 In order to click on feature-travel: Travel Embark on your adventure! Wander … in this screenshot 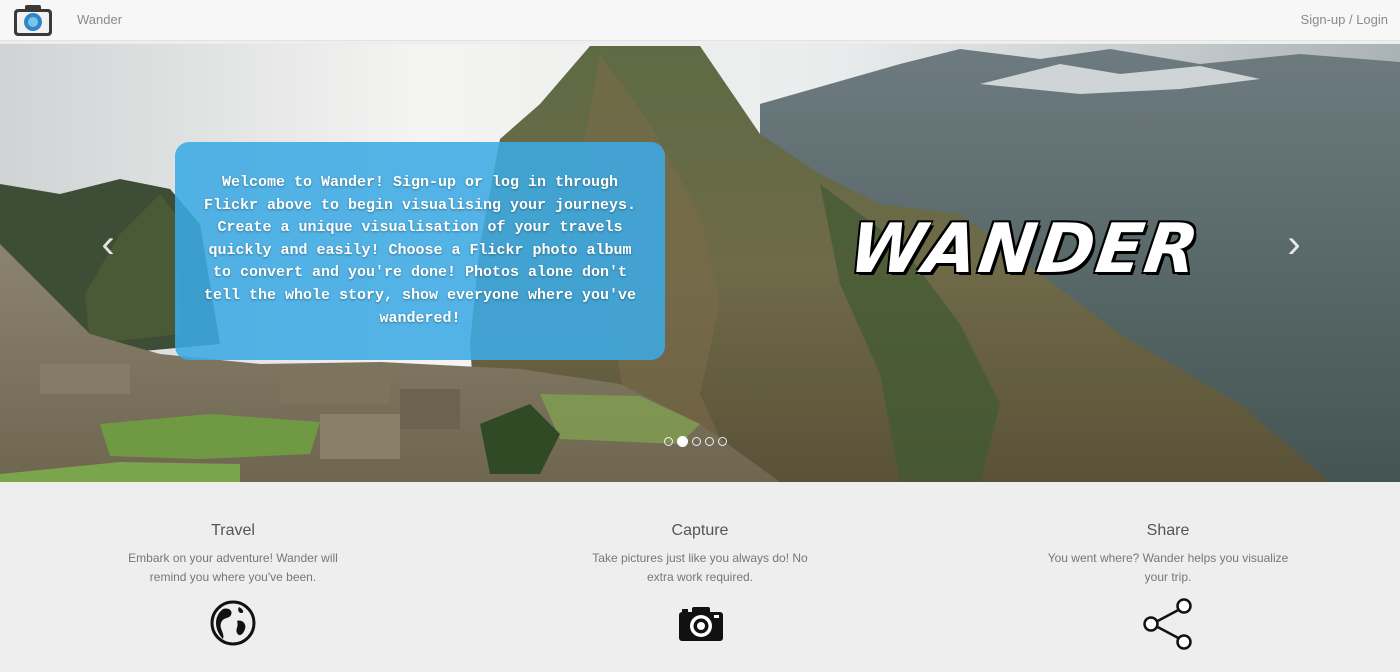, I will do `click(233, 554)`.